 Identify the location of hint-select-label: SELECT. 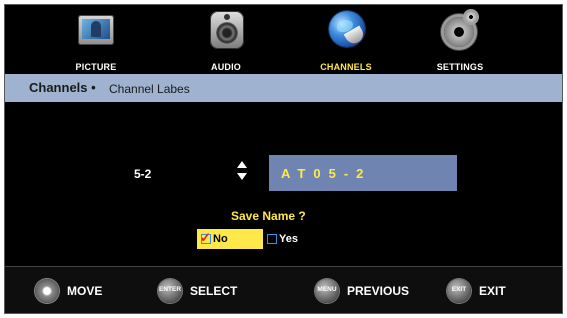
(214, 291).